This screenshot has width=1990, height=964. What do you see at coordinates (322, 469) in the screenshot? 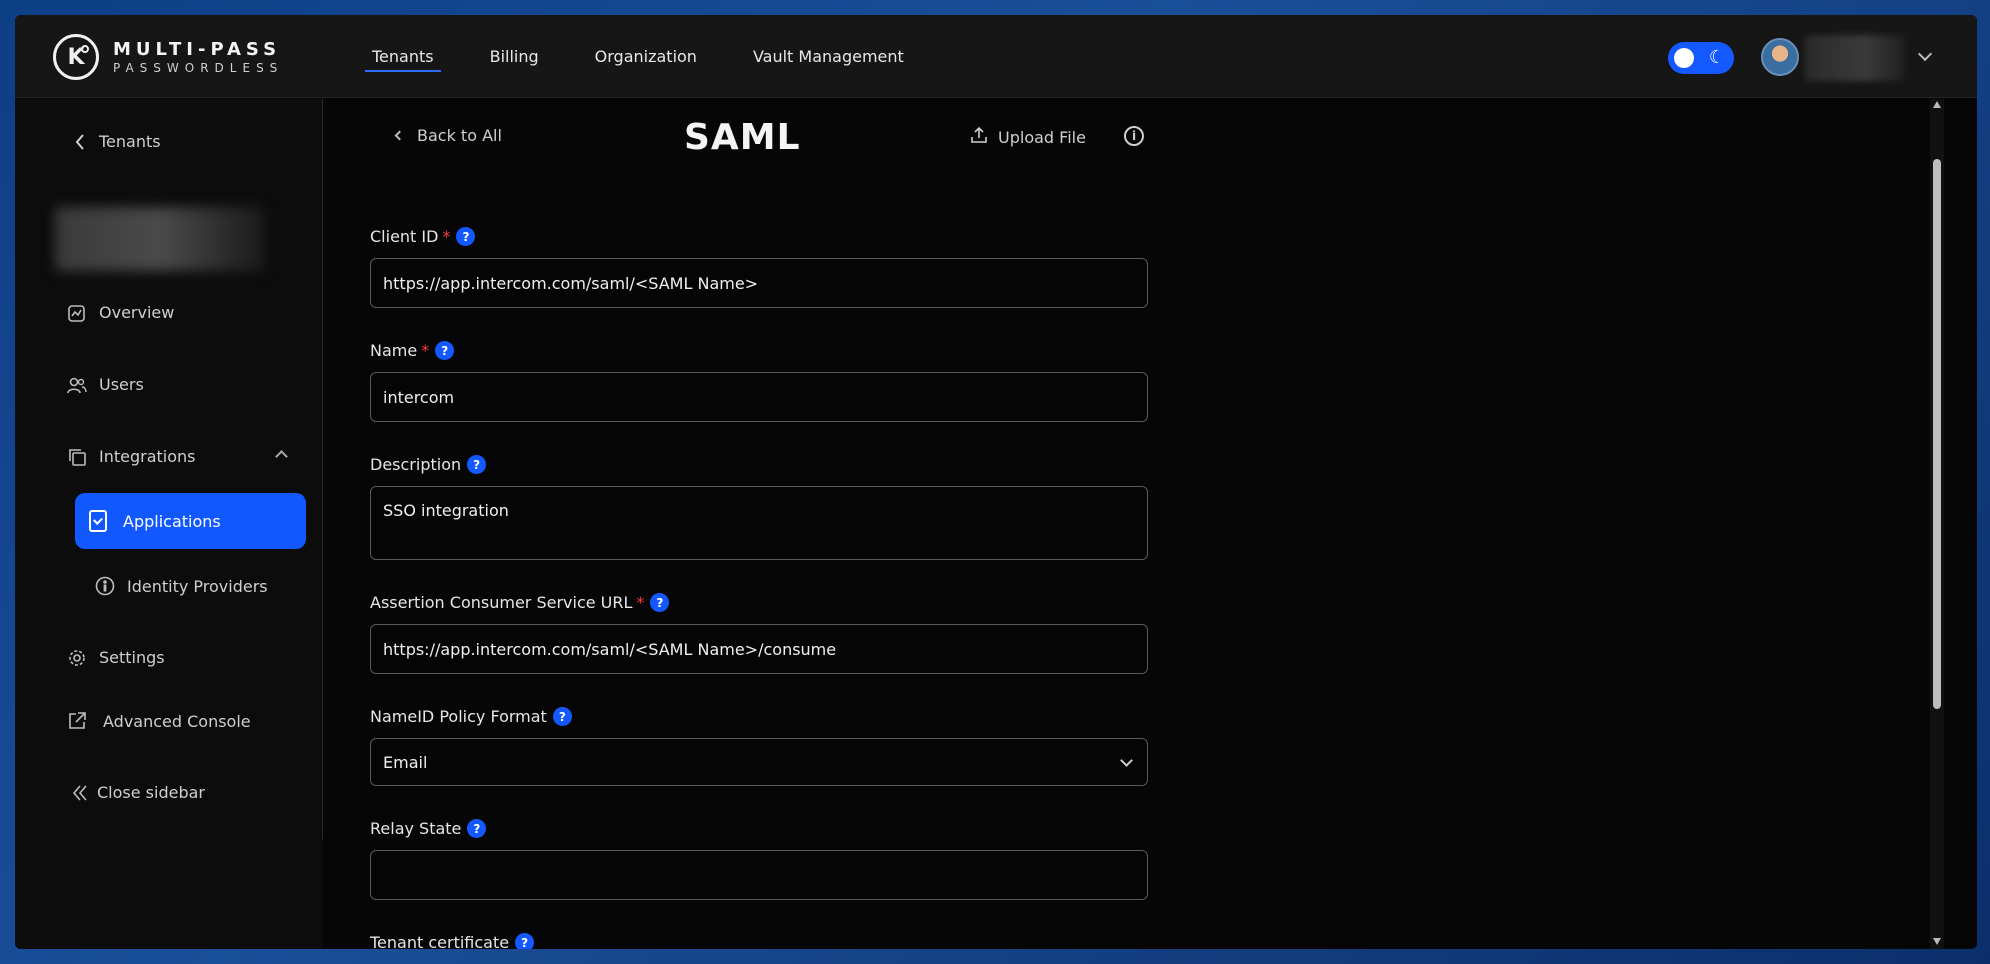
I see `sidebar-divider` at bounding box center [322, 469].